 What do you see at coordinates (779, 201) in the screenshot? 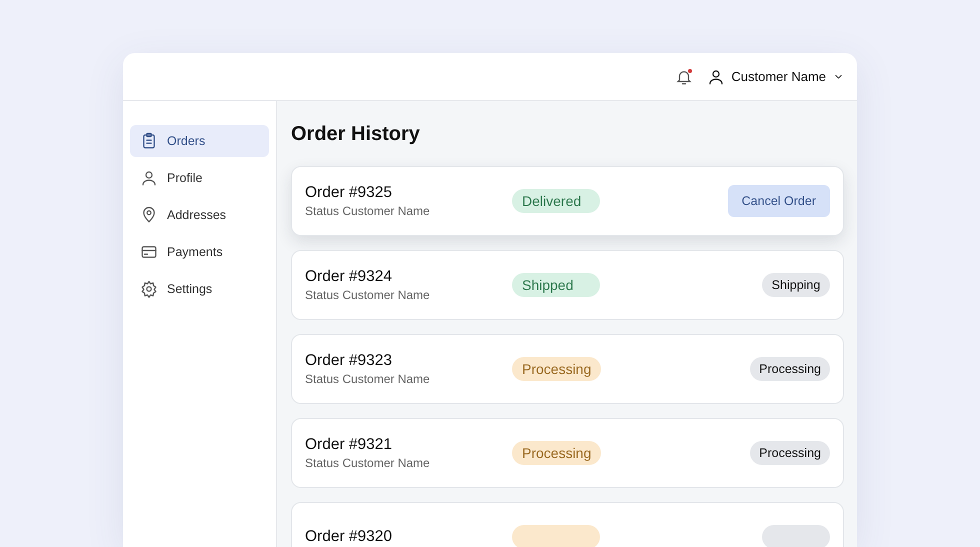
I see `cancel-order-button: Cancel Order` at bounding box center [779, 201].